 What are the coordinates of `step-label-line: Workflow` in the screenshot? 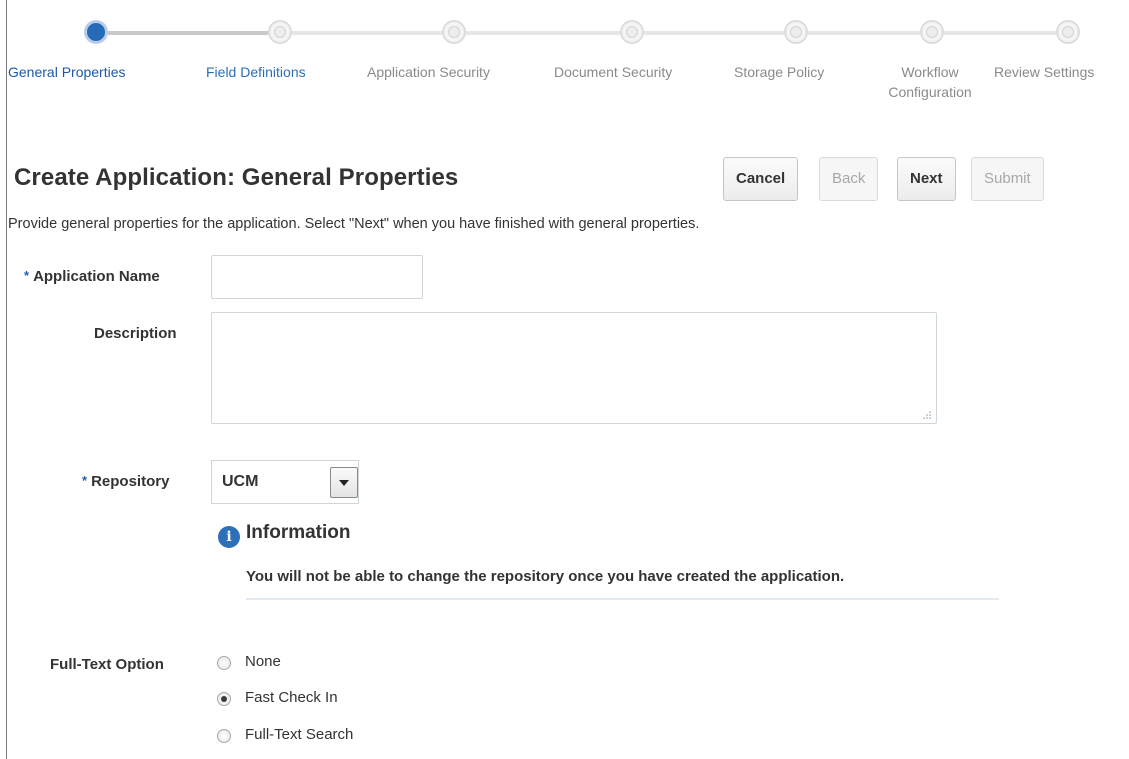 It's located at (930, 72).